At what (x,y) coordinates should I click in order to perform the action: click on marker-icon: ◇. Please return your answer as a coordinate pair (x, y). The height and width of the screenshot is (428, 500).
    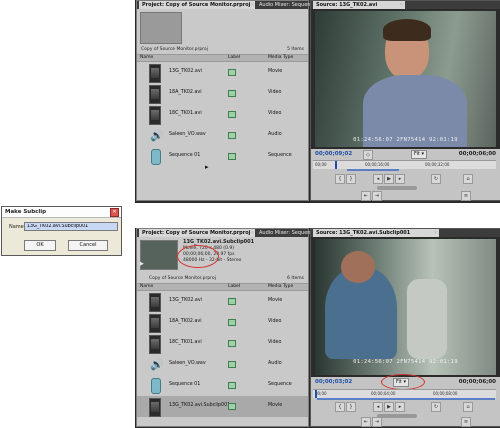
    Looking at the image, I should click on (368, 155).